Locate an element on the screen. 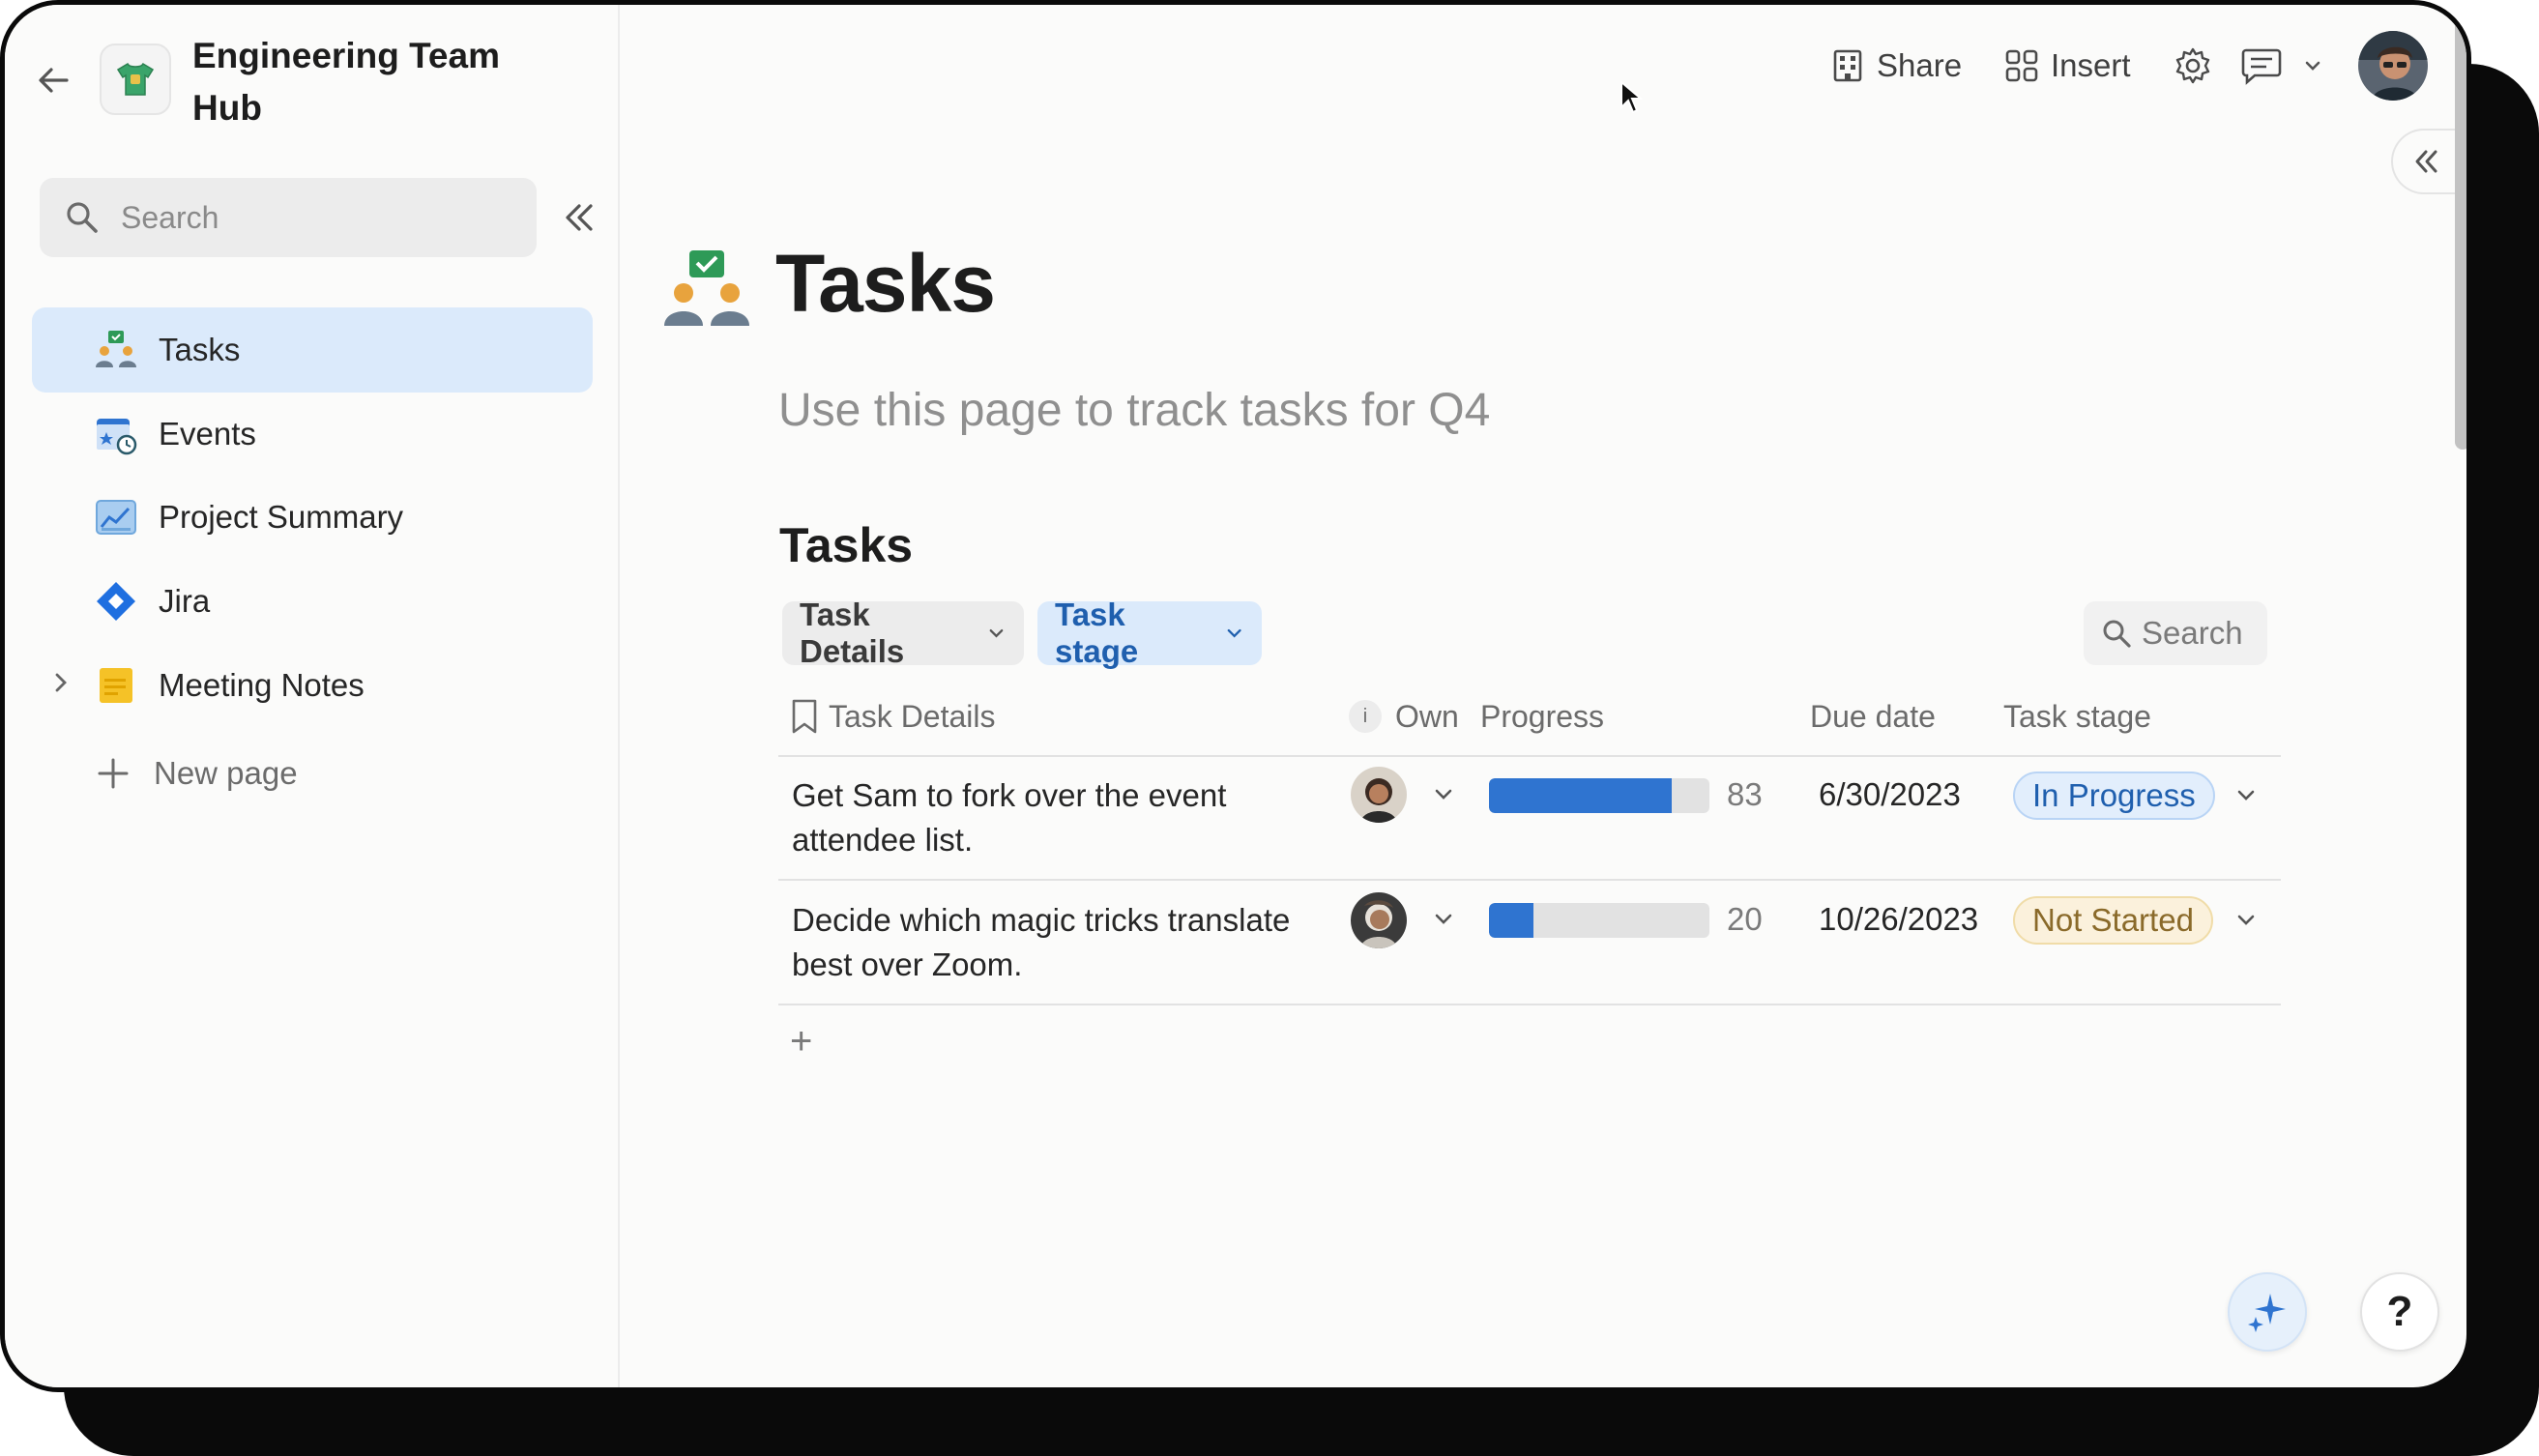 The height and width of the screenshot is (1456, 2539). sidebar-item-label: Project Summary is located at coordinates (281, 517).